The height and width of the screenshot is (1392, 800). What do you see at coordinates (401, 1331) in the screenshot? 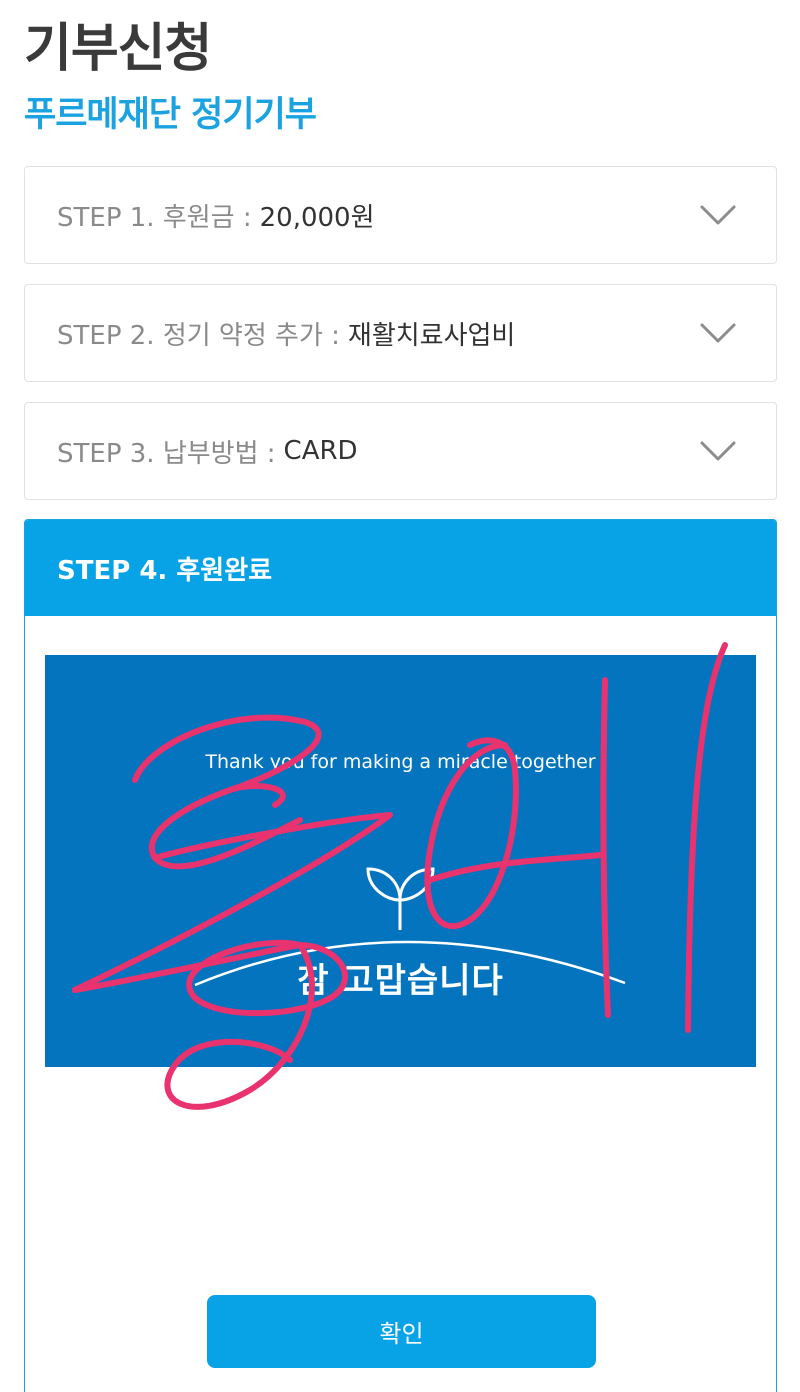
I see `confirm-button: 확인` at bounding box center [401, 1331].